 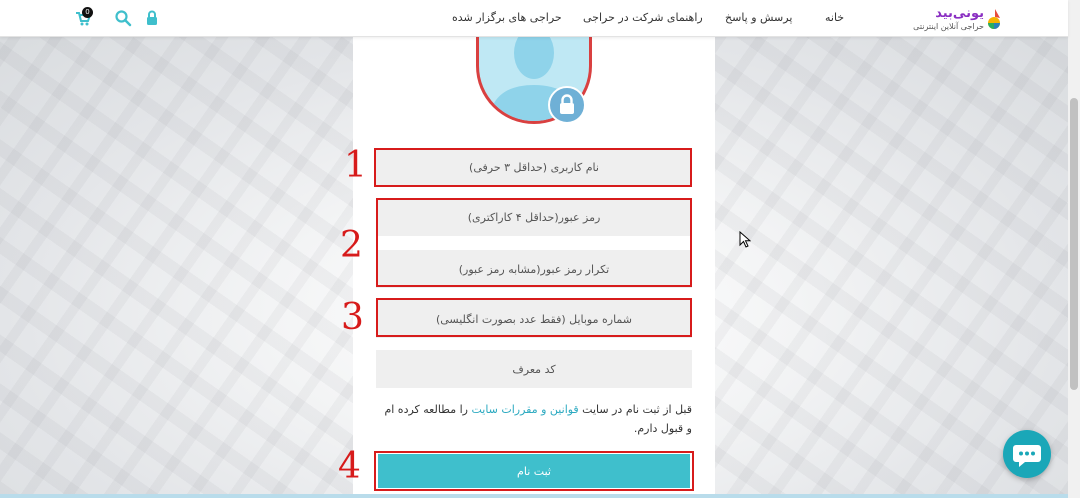 I want to click on nav-faq: پرسش و پاسخ, so click(x=758, y=17).